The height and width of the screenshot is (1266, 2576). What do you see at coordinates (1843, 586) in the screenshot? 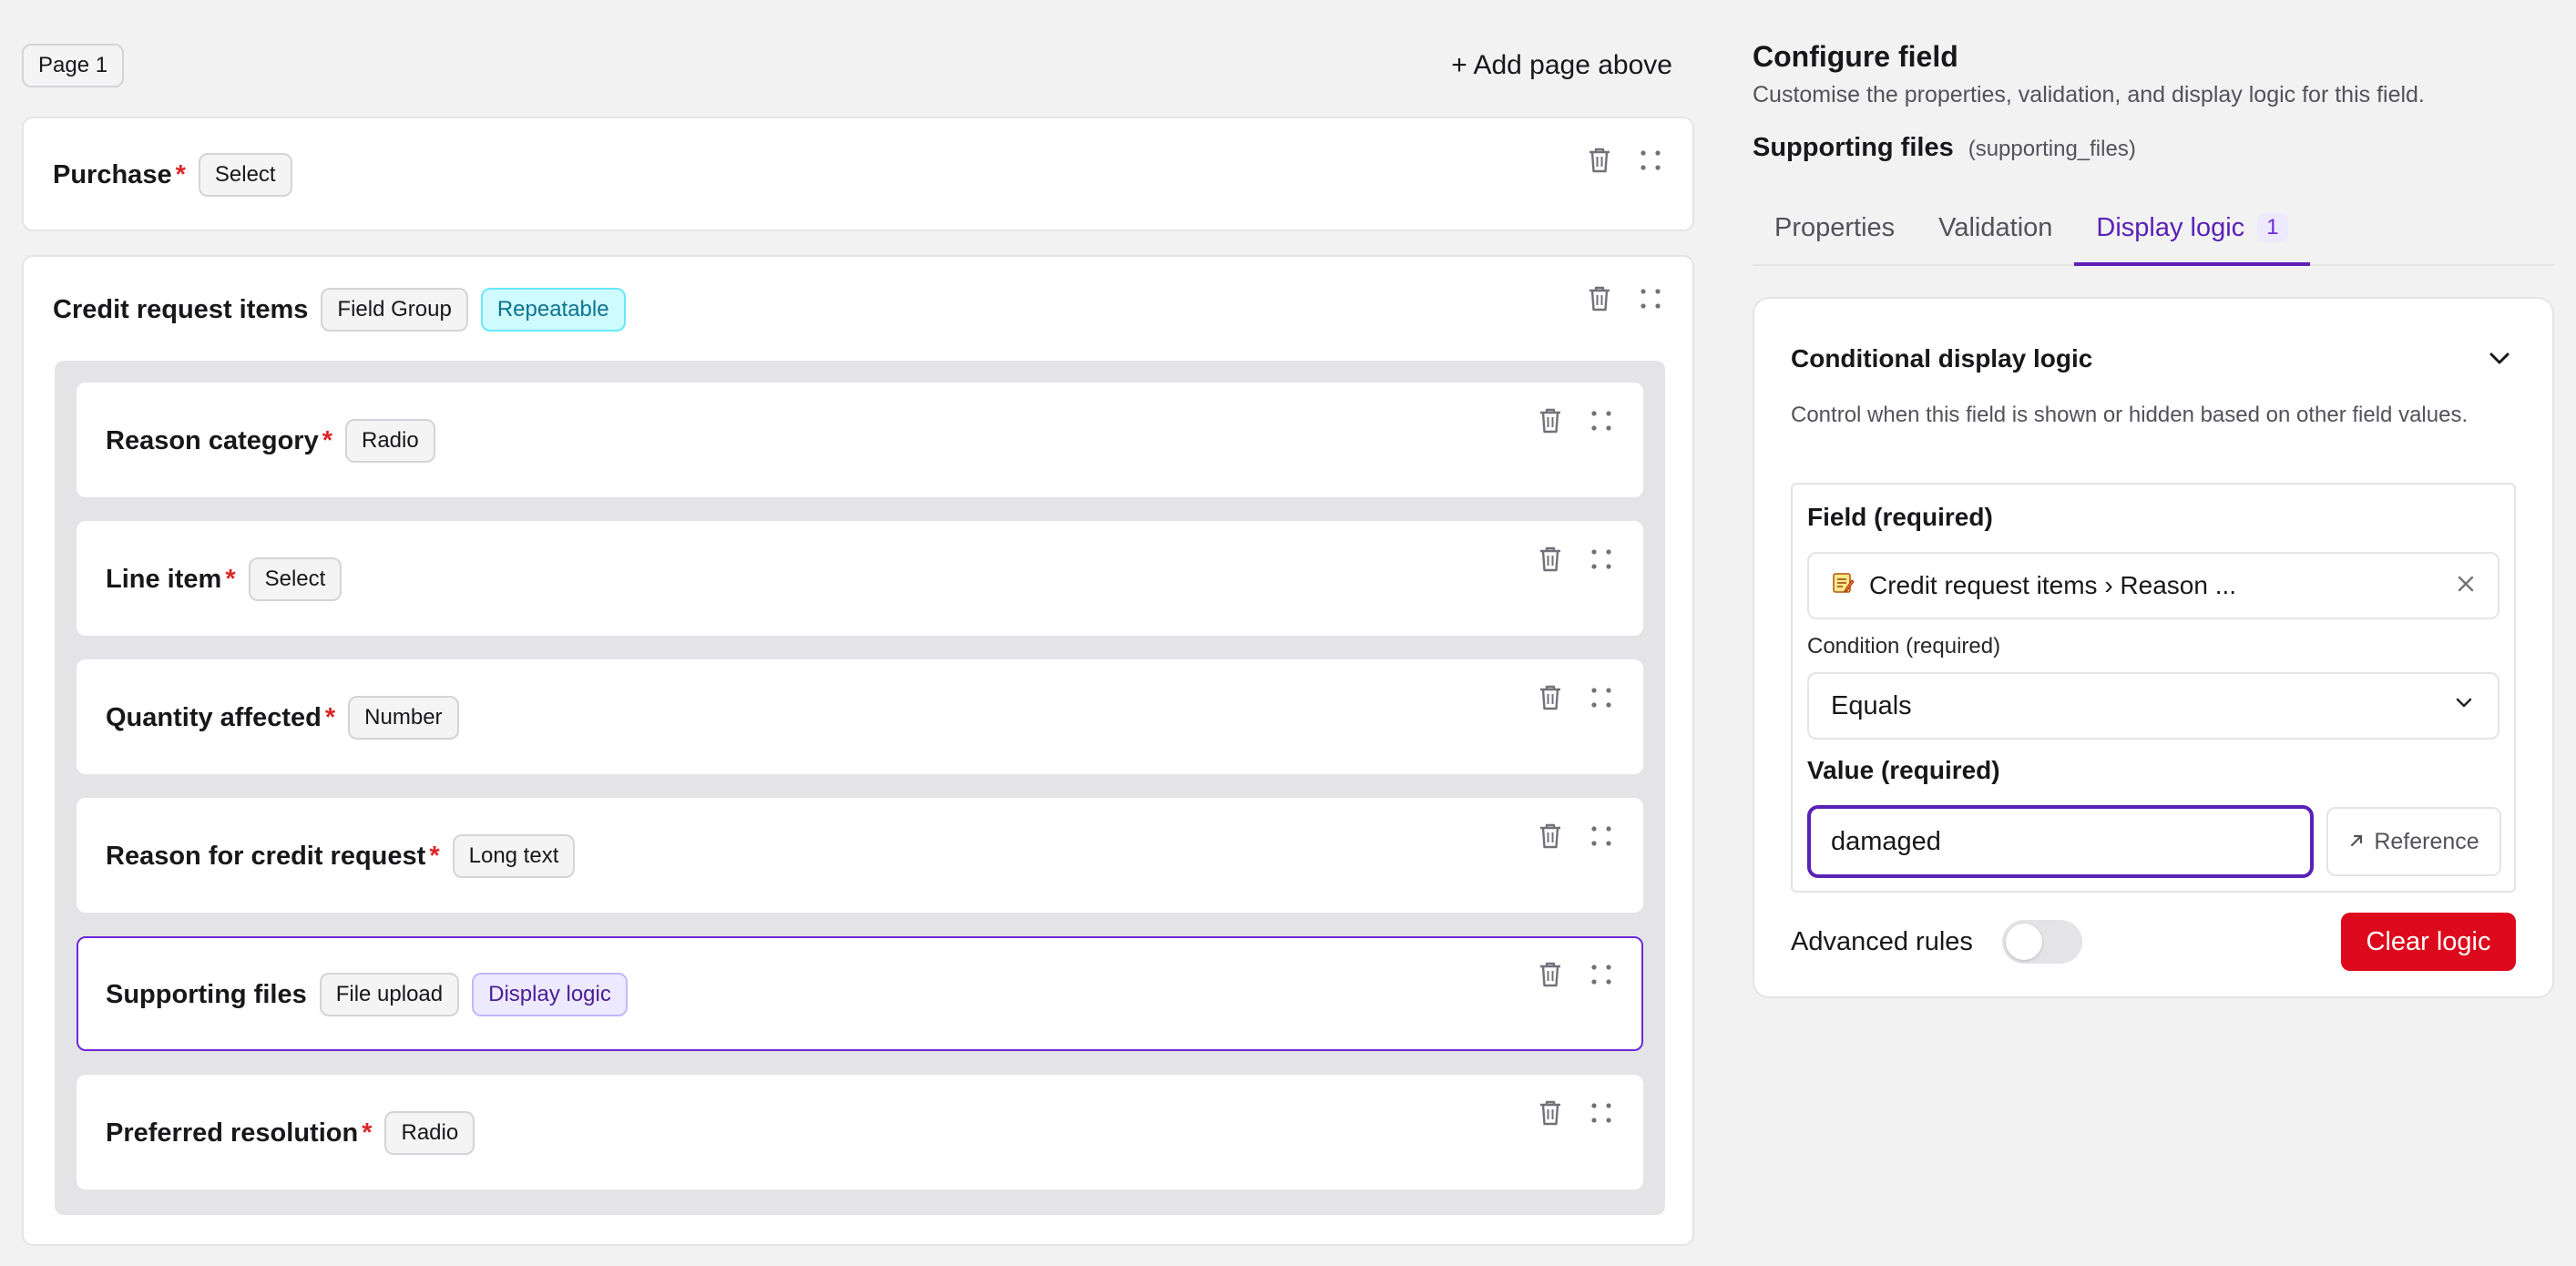
I see `memo-icon` at bounding box center [1843, 586].